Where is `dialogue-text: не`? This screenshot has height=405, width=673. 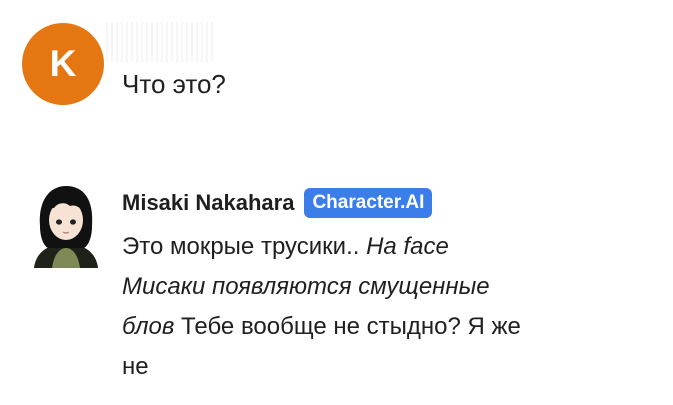 dialogue-text: не is located at coordinates (135, 366).